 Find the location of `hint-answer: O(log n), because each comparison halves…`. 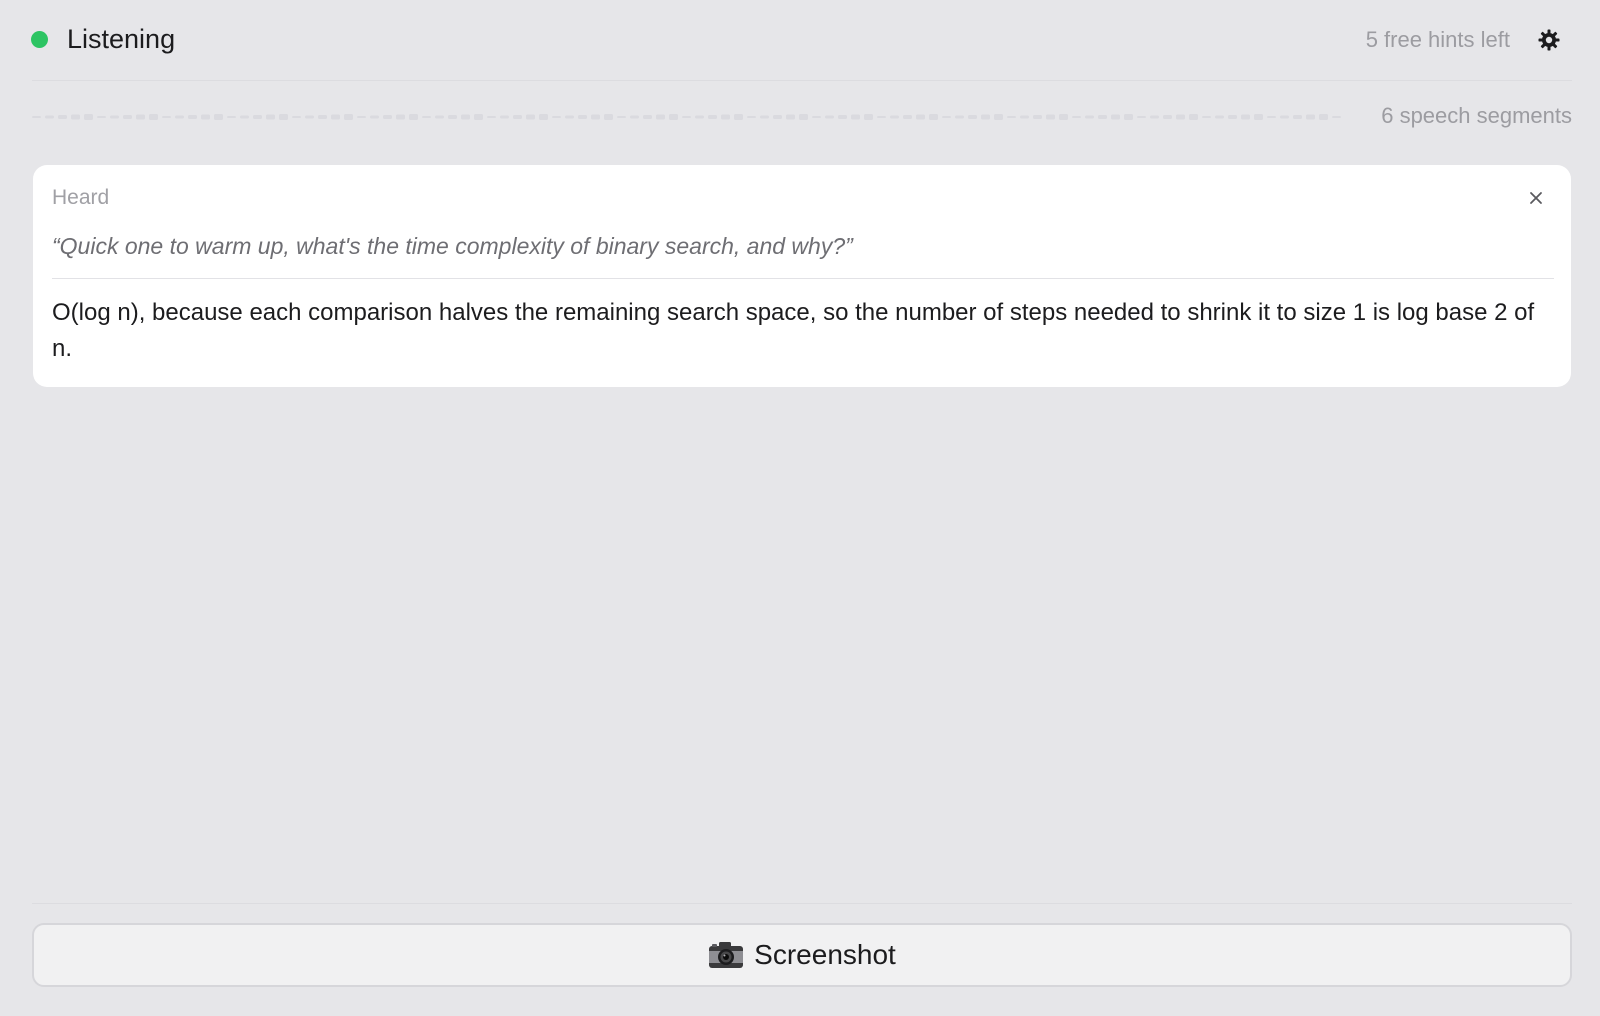

hint-answer: O(log n), because each comparison halves… is located at coordinates (793, 330).